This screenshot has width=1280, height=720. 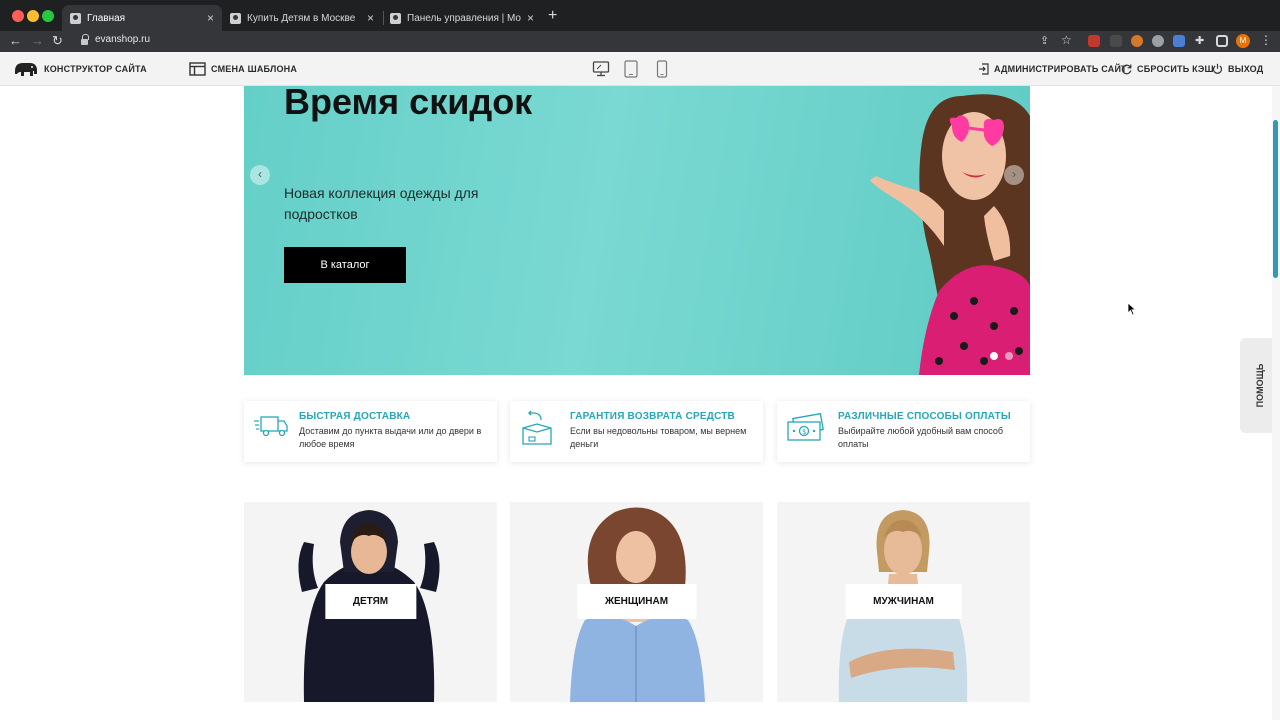 I want to click on category-label: ДЕТЯМ, so click(x=370, y=601).